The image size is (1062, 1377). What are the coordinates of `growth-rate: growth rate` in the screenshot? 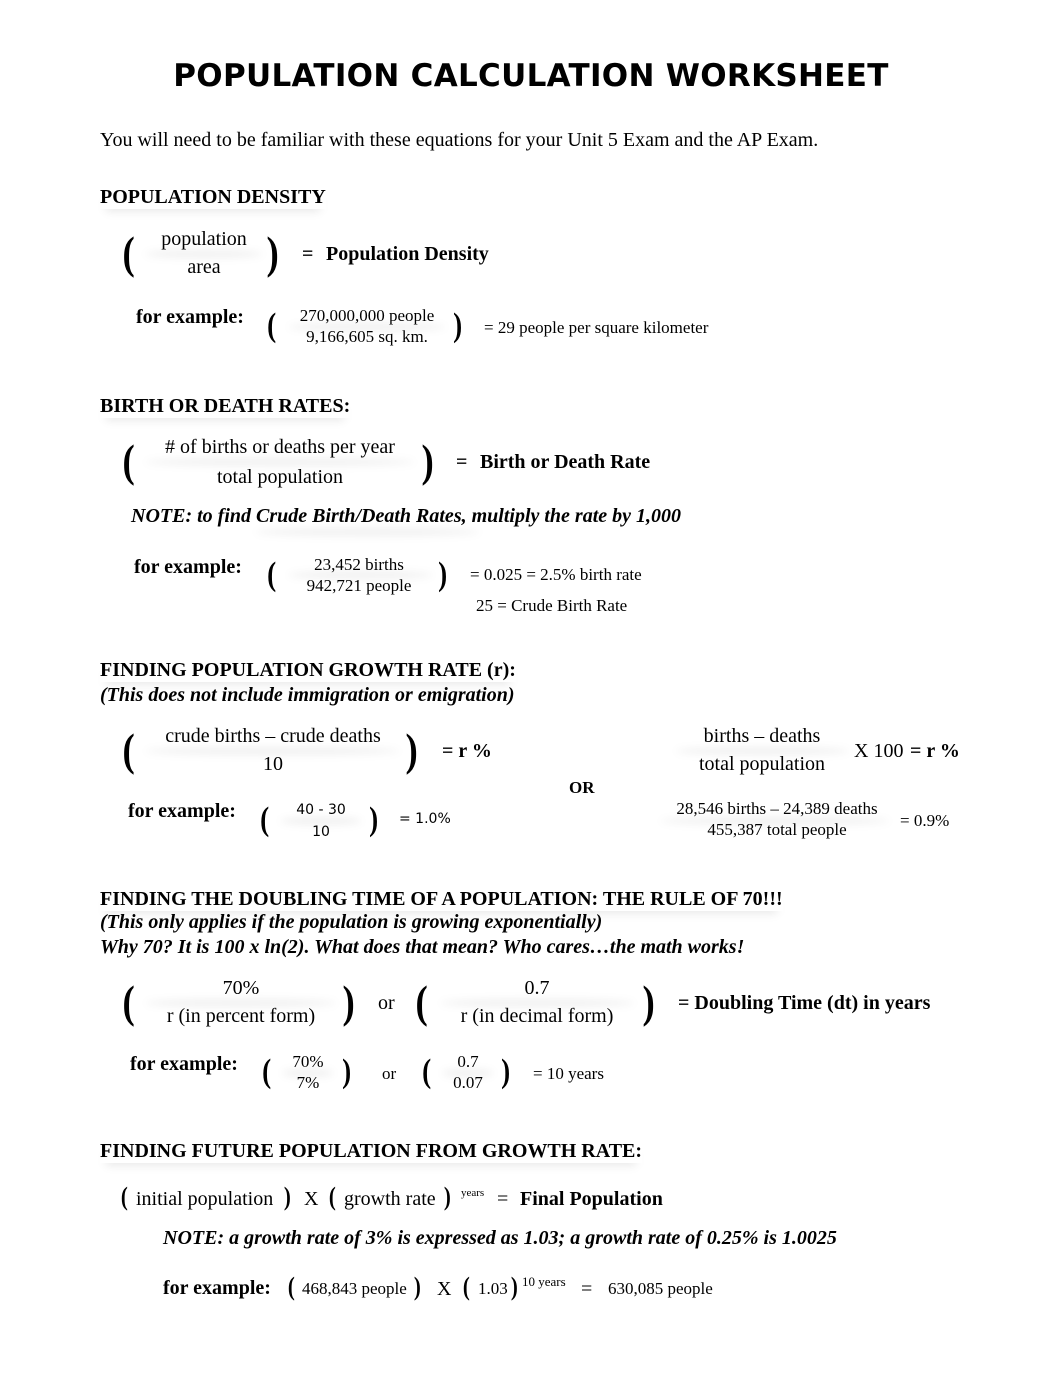 It's located at (390, 1199).